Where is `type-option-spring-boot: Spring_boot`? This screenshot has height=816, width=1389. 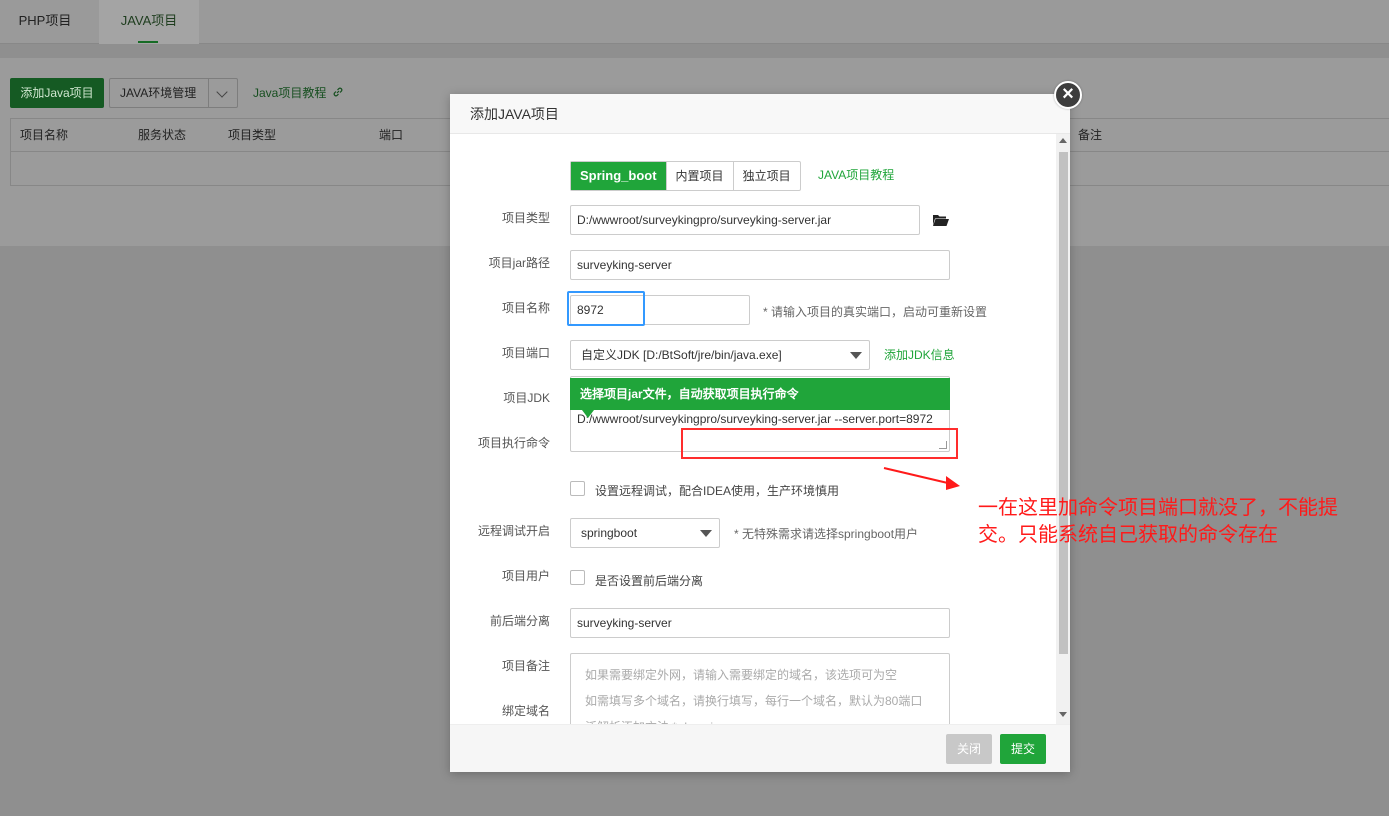 type-option-spring-boot: Spring_boot is located at coordinates (619, 176).